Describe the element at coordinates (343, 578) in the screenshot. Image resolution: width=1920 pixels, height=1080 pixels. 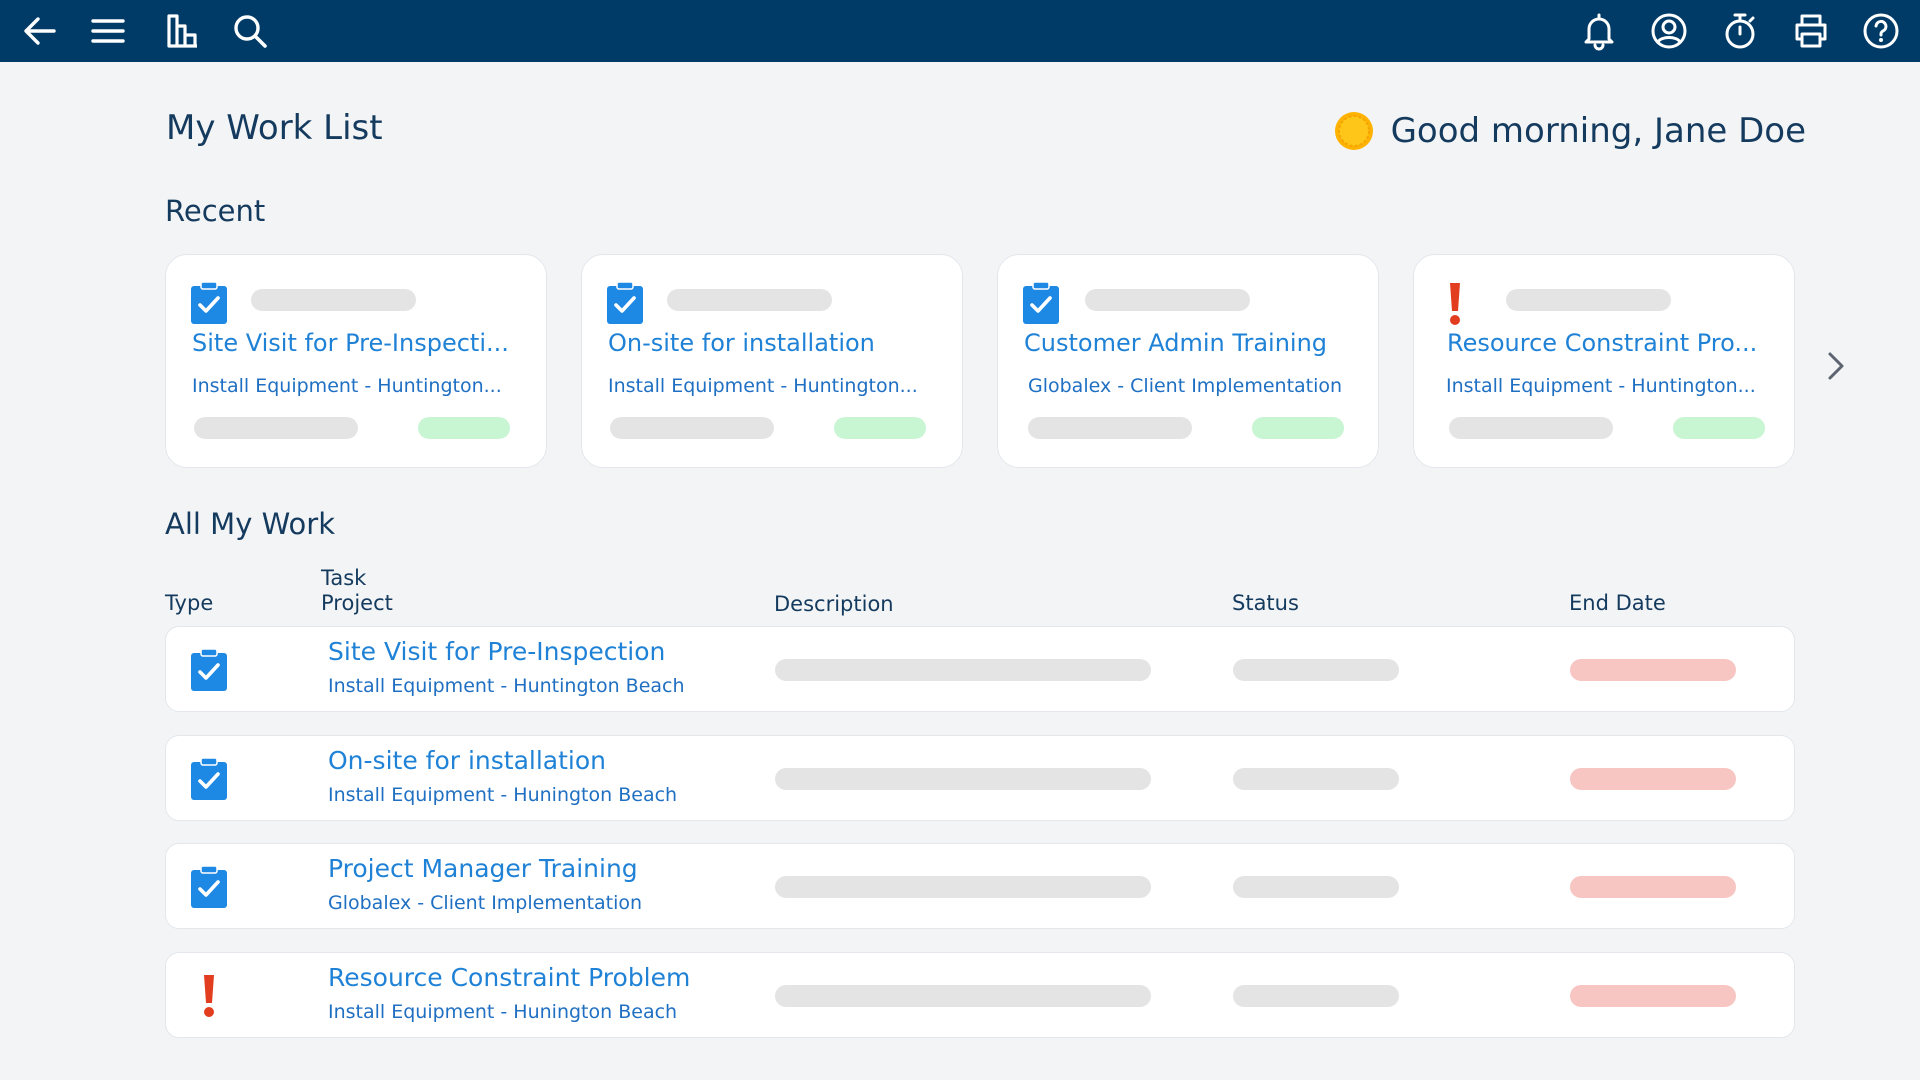
I see `column-header-task: Task` at that location.